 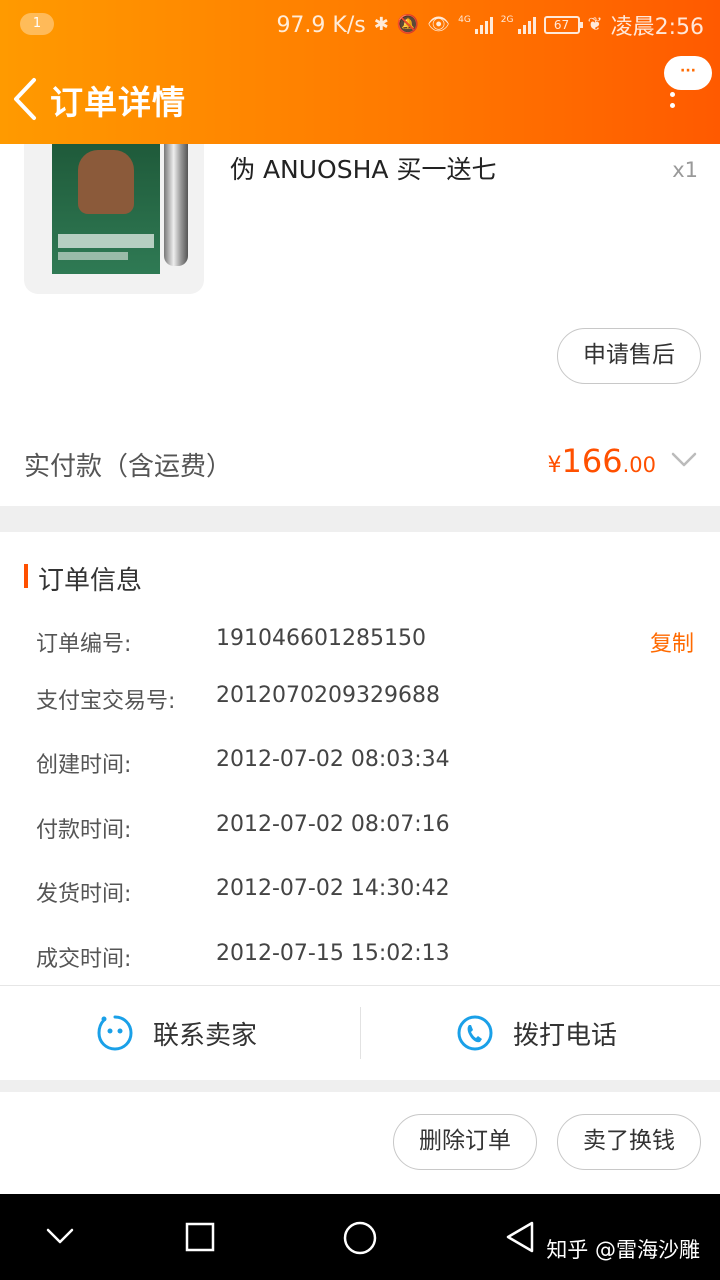 I want to click on section-title: 订单信息, so click(x=90, y=581).